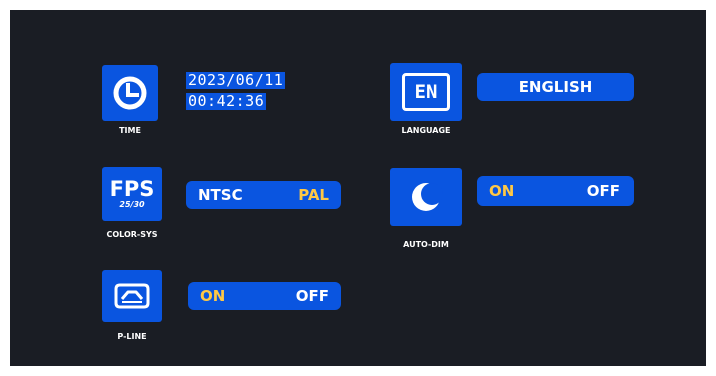 The height and width of the screenshot is (376, 716). What do you see at coordinates (555, 191) in the screenshot?
I see `auto-dim-toggle: ON OFF` at bounding box center [555, 191].